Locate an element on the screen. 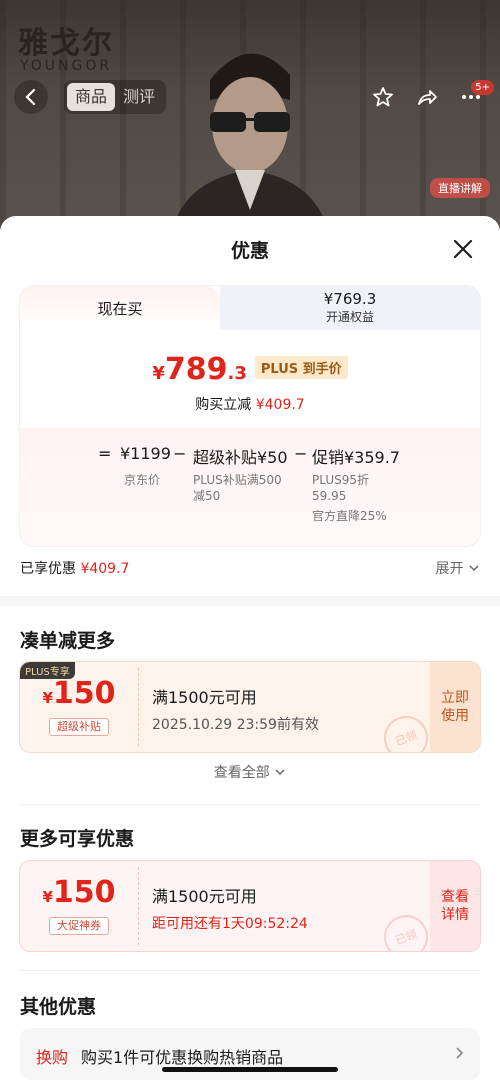  enjoyed-label: 已享优惠 is located at coordinates (48, 569).